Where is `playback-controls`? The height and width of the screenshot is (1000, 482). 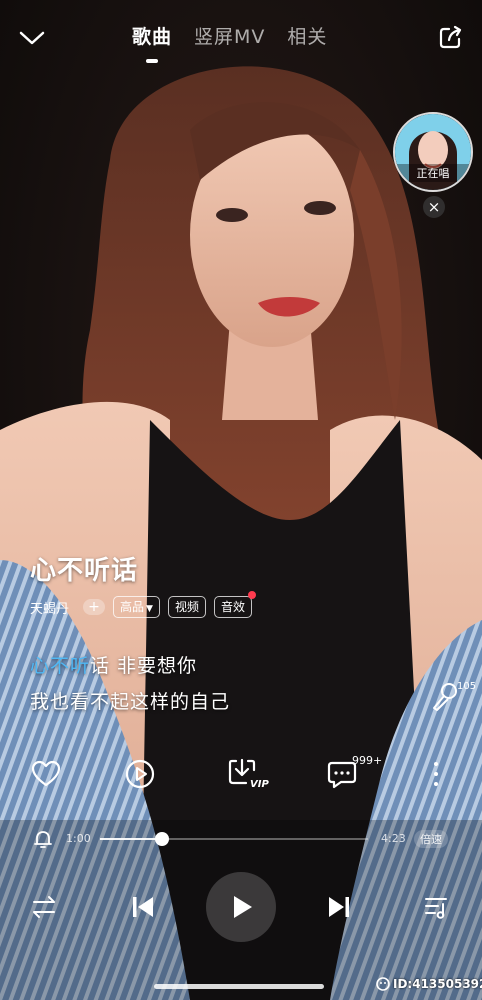 playback-controls is located at coordinates (241, 907).